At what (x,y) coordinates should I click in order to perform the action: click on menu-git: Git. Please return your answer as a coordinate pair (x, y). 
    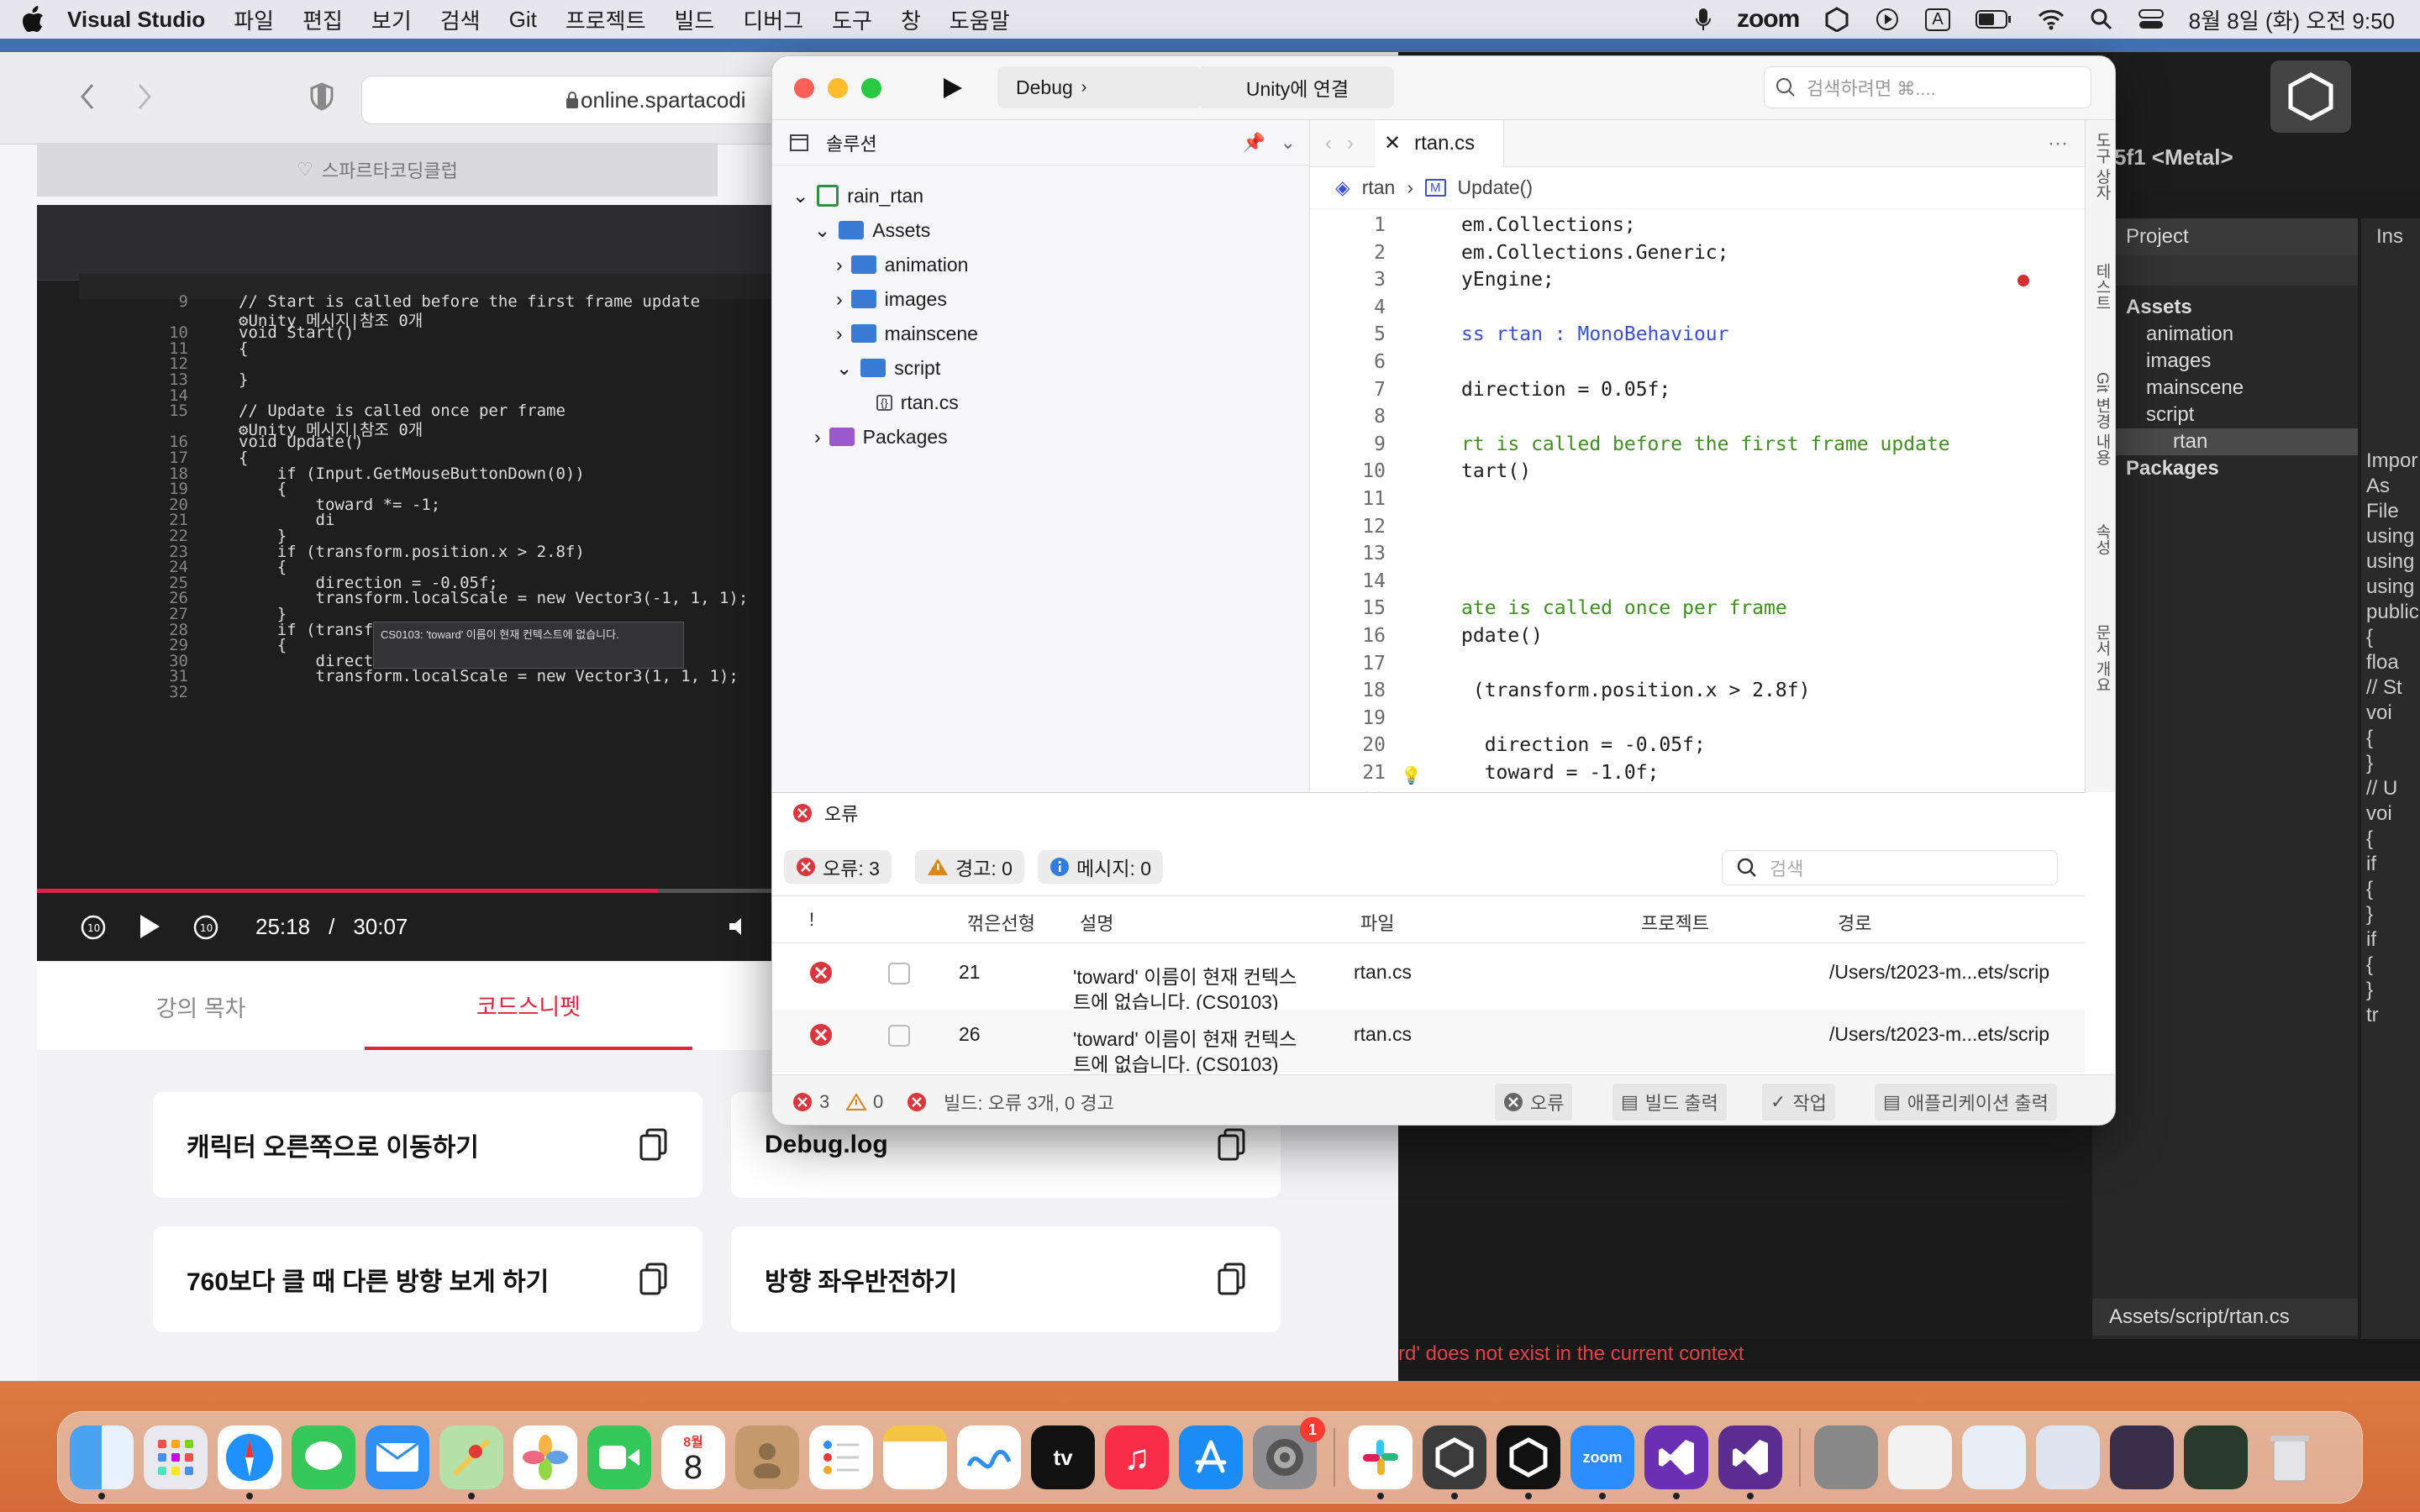
    Looking at the image, I should click on (523, 20).